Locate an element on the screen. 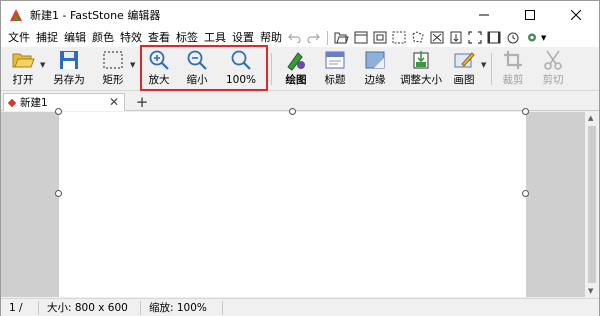 This screenshot has height=316, width=600. resize-label: 调整大小 is located at coordinates (421, 80).